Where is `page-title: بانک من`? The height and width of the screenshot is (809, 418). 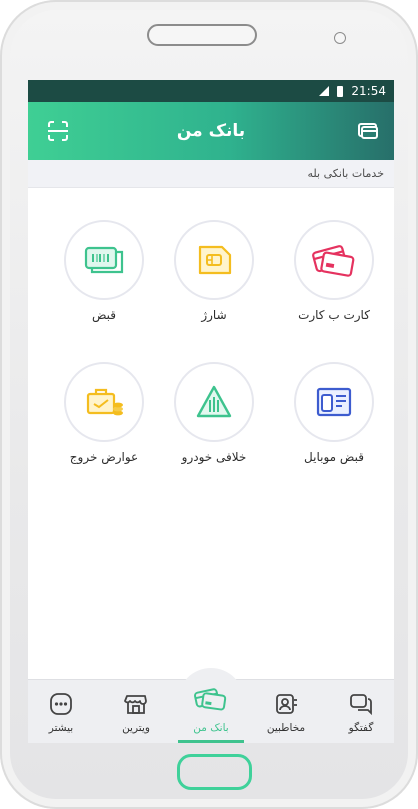 page-title: بانک من is located at coordinates (211, 131).